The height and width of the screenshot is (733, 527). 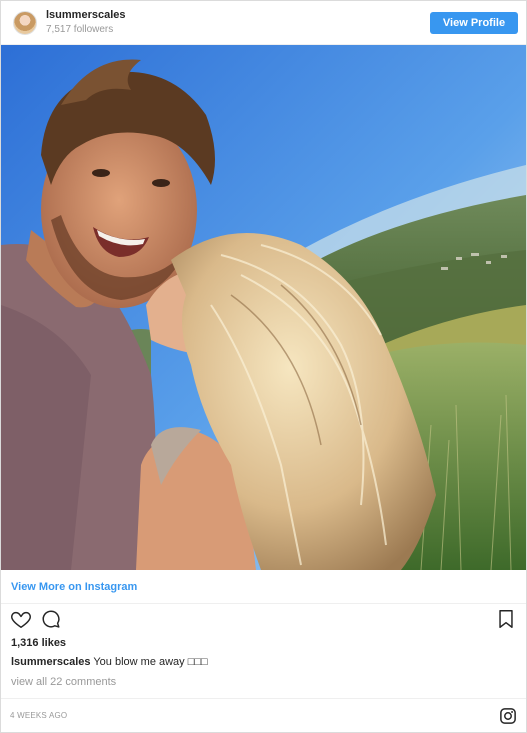 What do you see at coordinates (508, 716) in the screenshot?
I see `instagram-icon` at bounding box center [508, 716].